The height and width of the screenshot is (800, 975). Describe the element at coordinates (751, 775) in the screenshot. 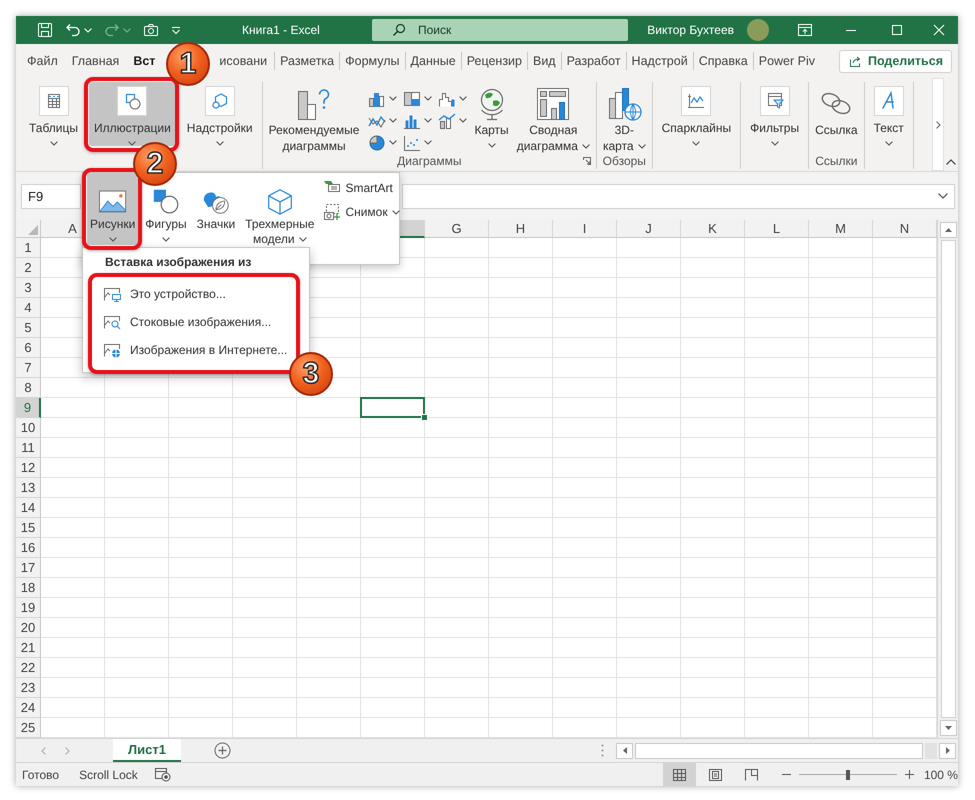

I see `page-break-icon` at that location.